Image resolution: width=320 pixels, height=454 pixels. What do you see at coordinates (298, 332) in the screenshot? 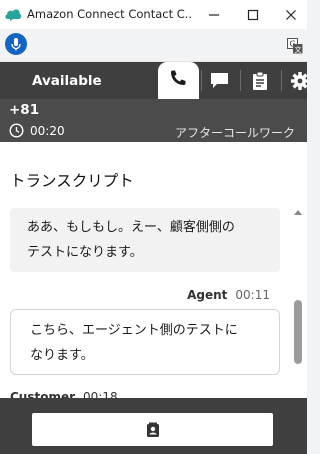
I see `scrollbar-thumb` at bounding box center [298, 332].